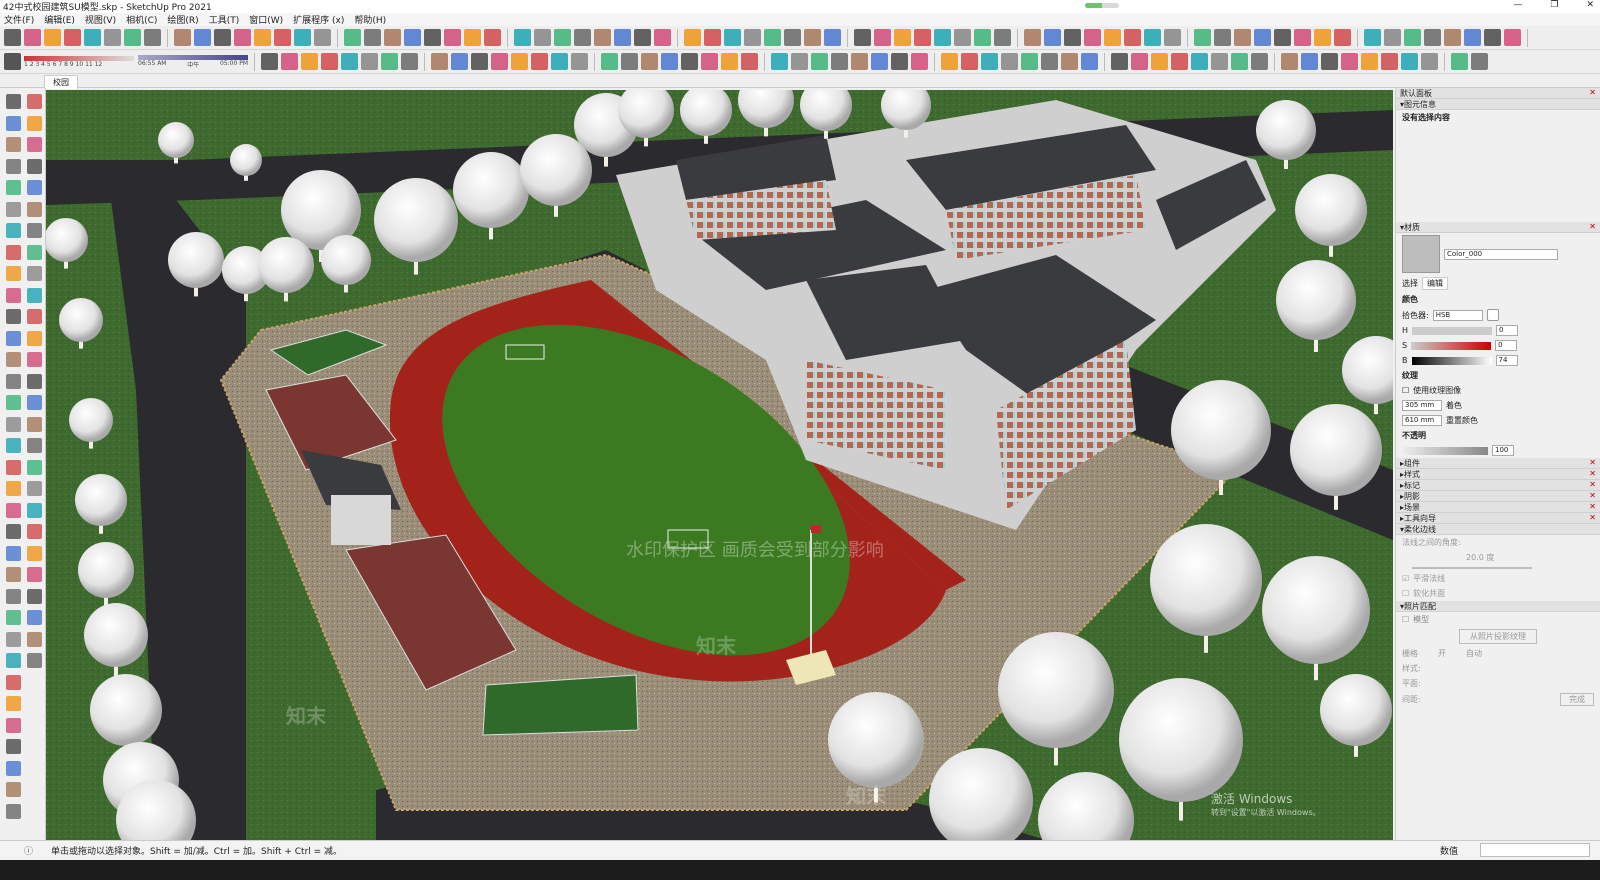  Describe the element at coordinates (1503, 450) in the screenshot. I see `opacity-input: 100` at that location.